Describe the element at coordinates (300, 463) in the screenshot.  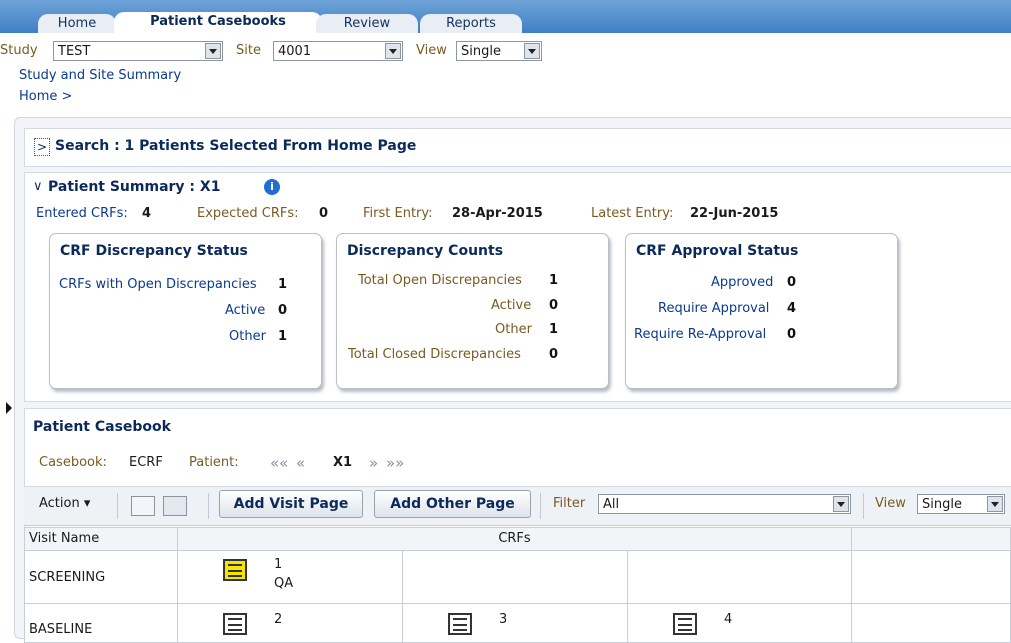
I see `previous-patient-icon: «` at that location.